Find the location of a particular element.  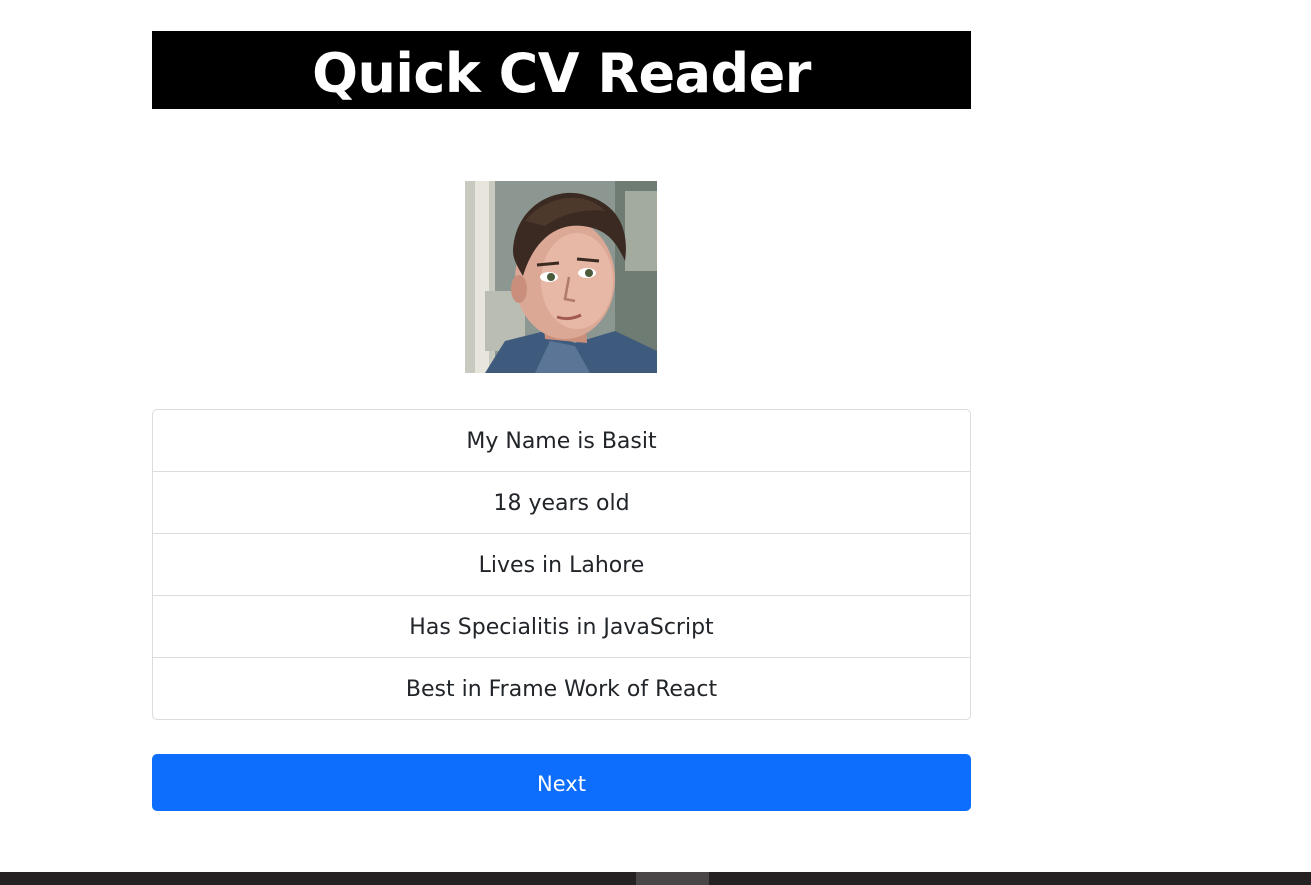

info-age: 18 years old is located at coordinates (561, 503).